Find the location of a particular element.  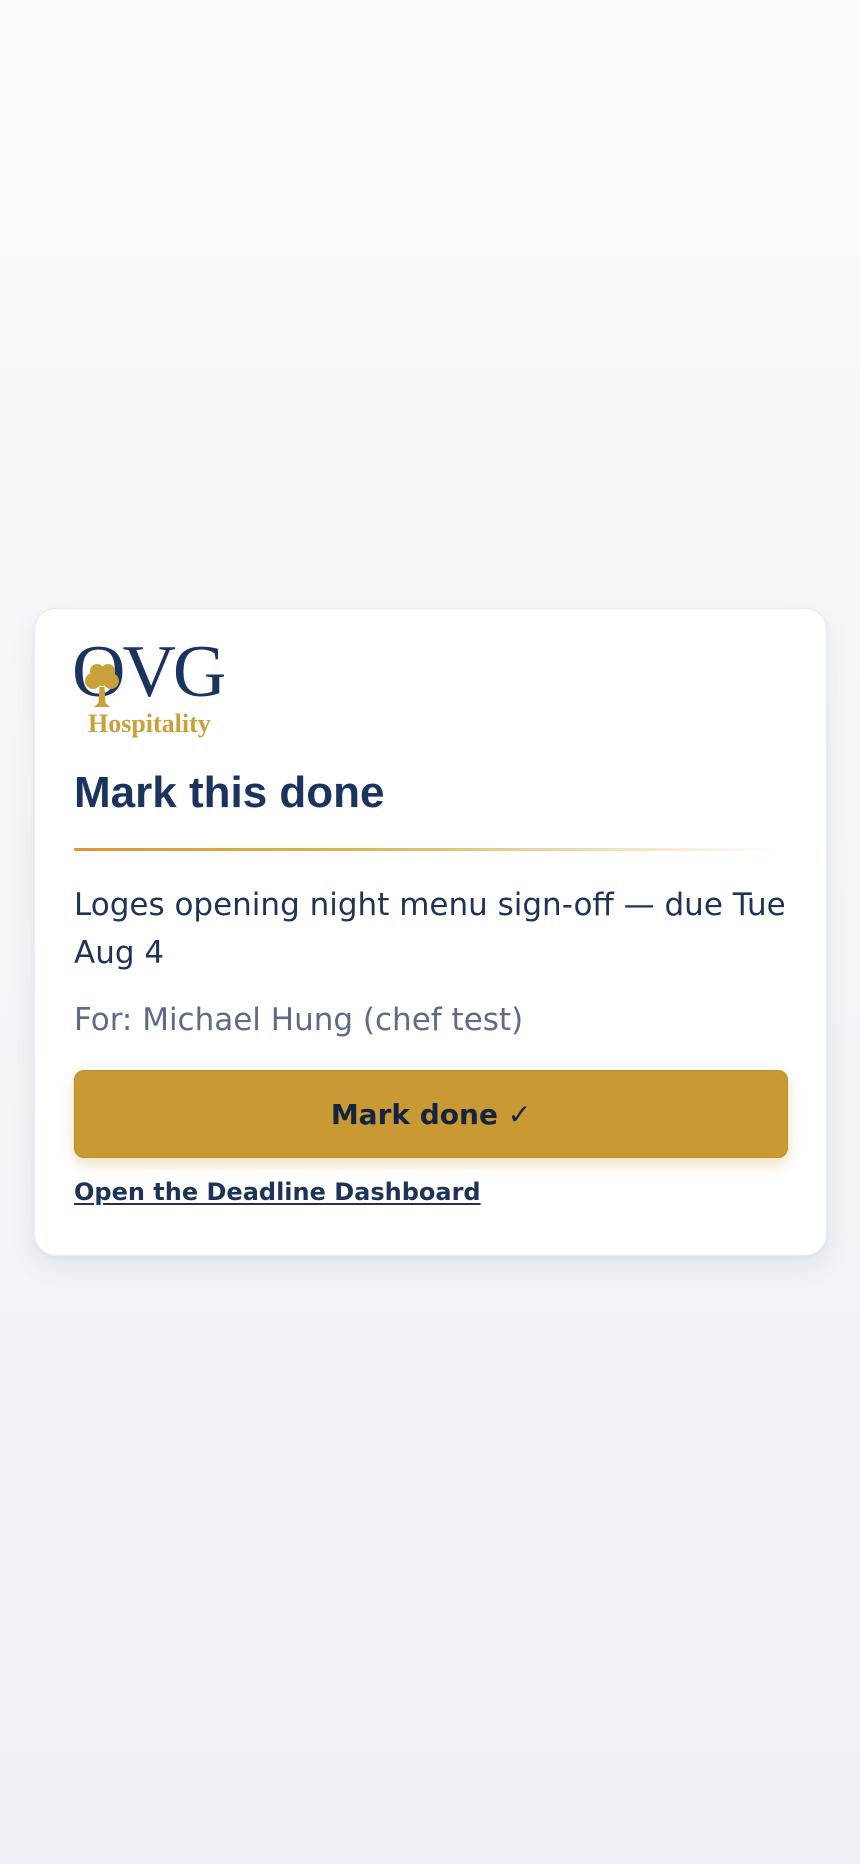

logo-hospitality-text: Hospitality is located at coordinates (149, 723).